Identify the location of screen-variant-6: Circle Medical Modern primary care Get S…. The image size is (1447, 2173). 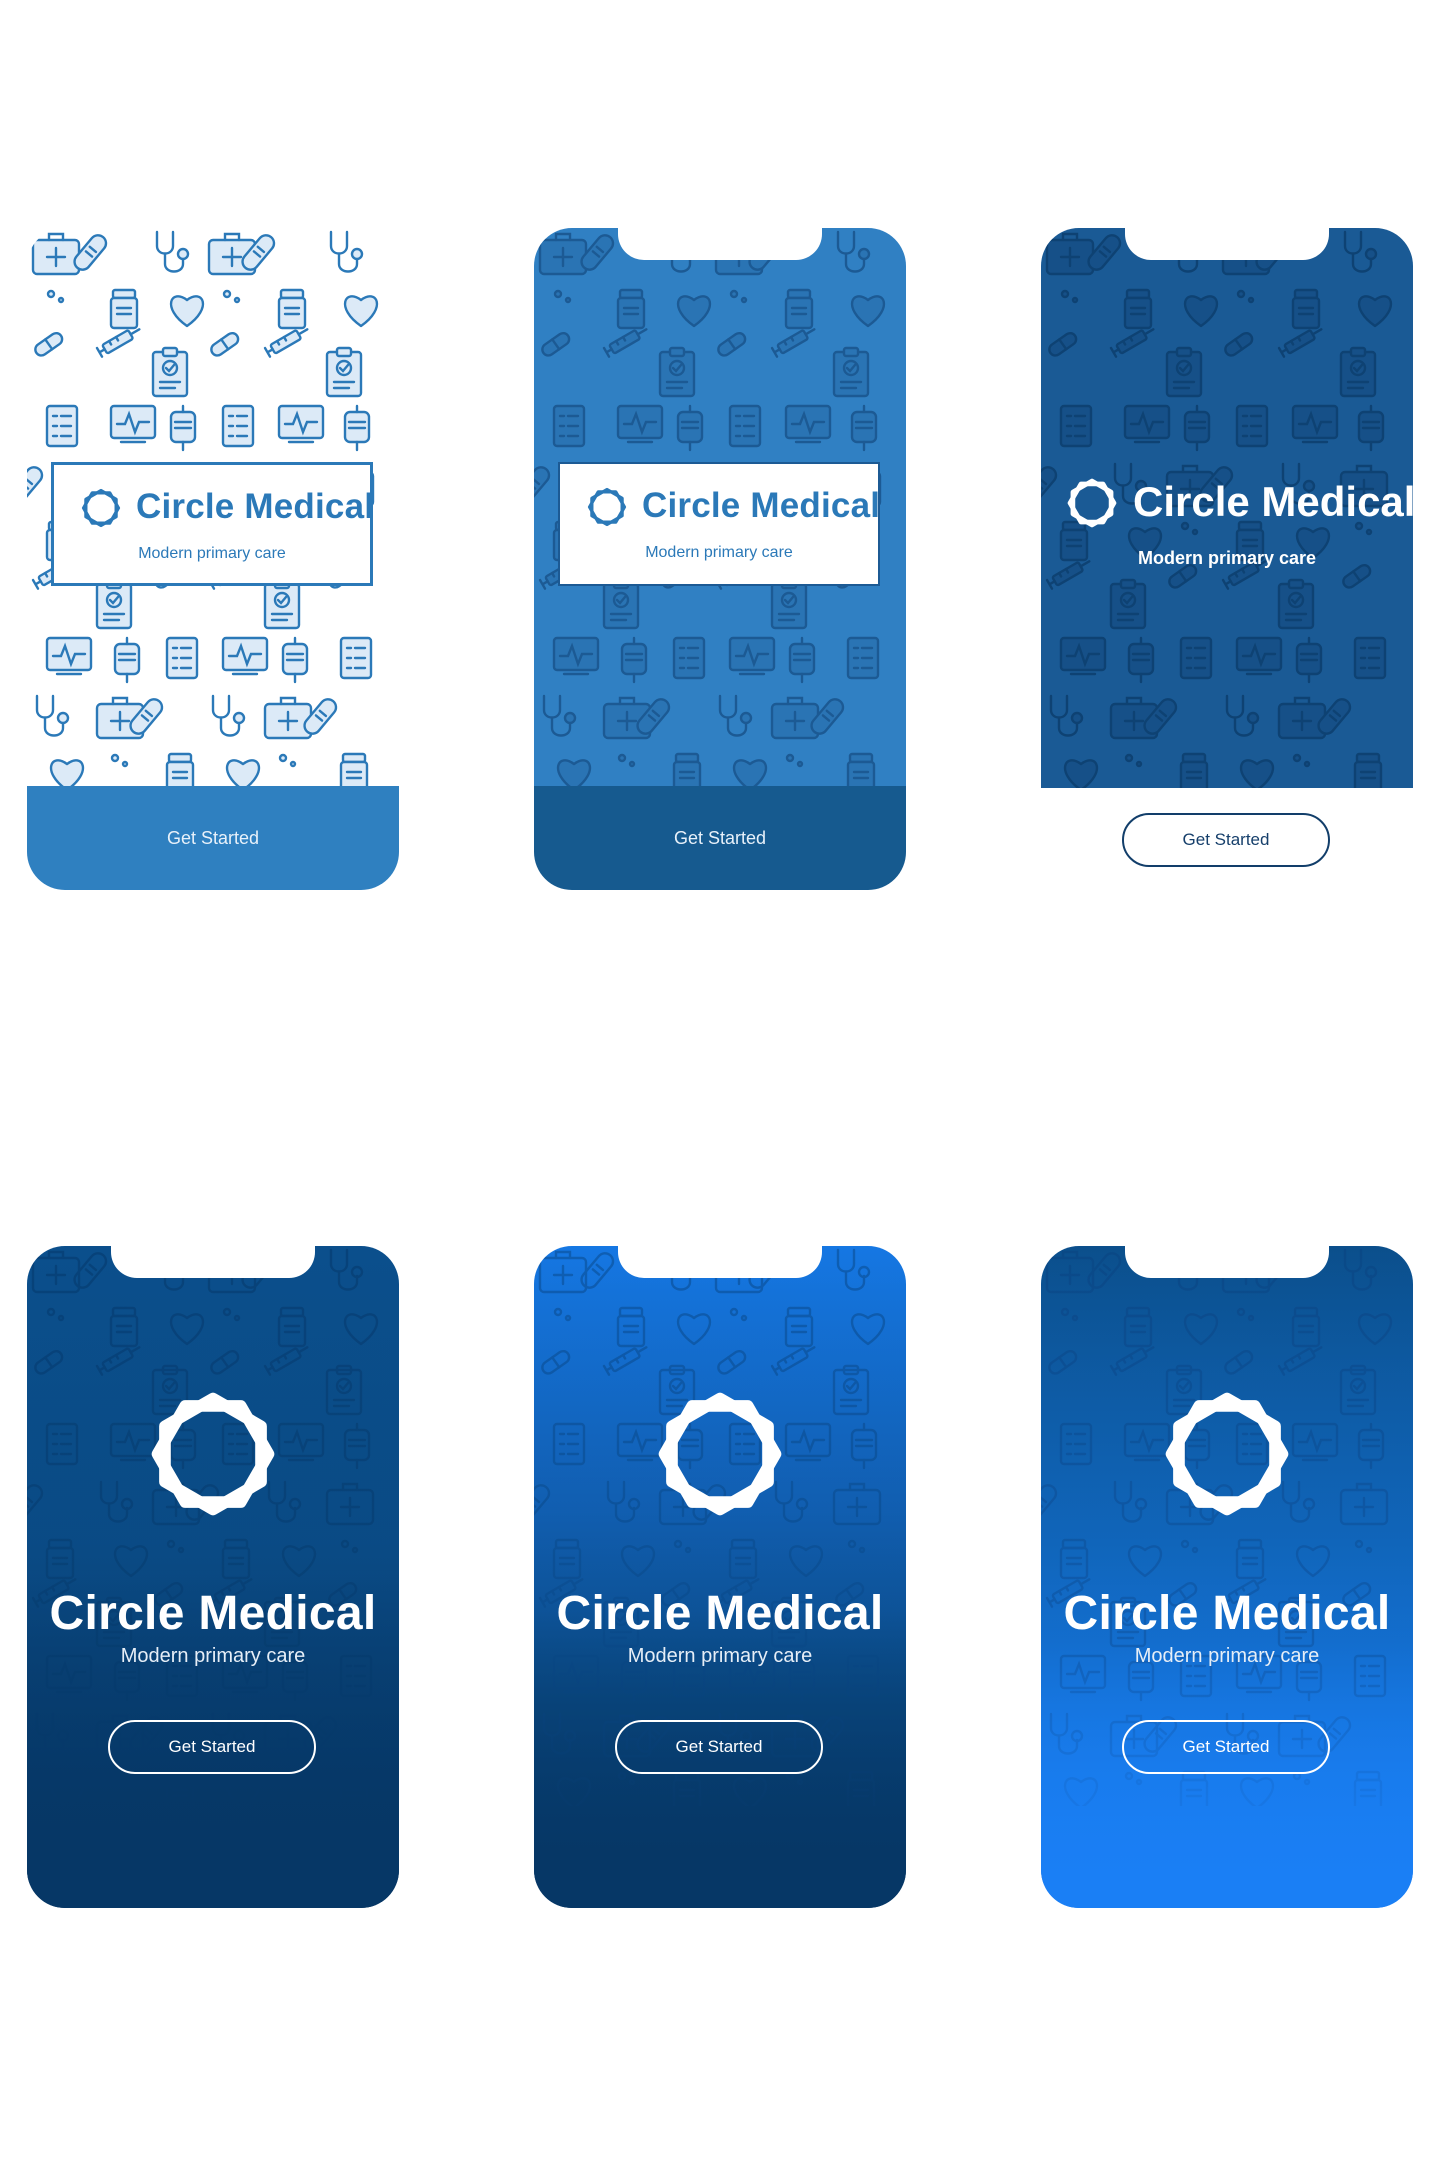
(1227, 1577).